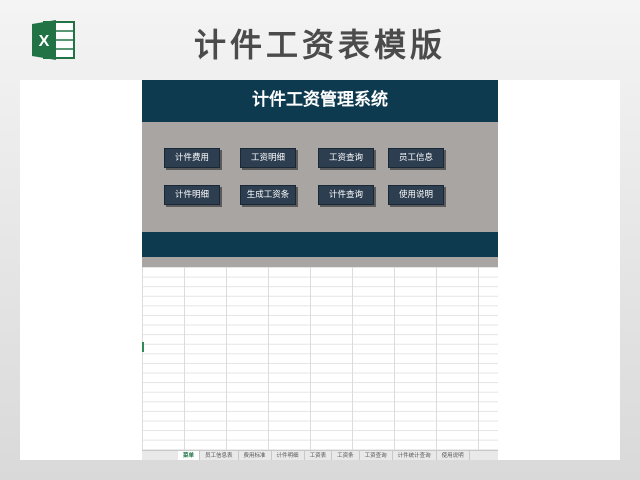 This screenshot has height=480, width=640. I want to click on tab-wage-table: 工资表, so click(319, 455).